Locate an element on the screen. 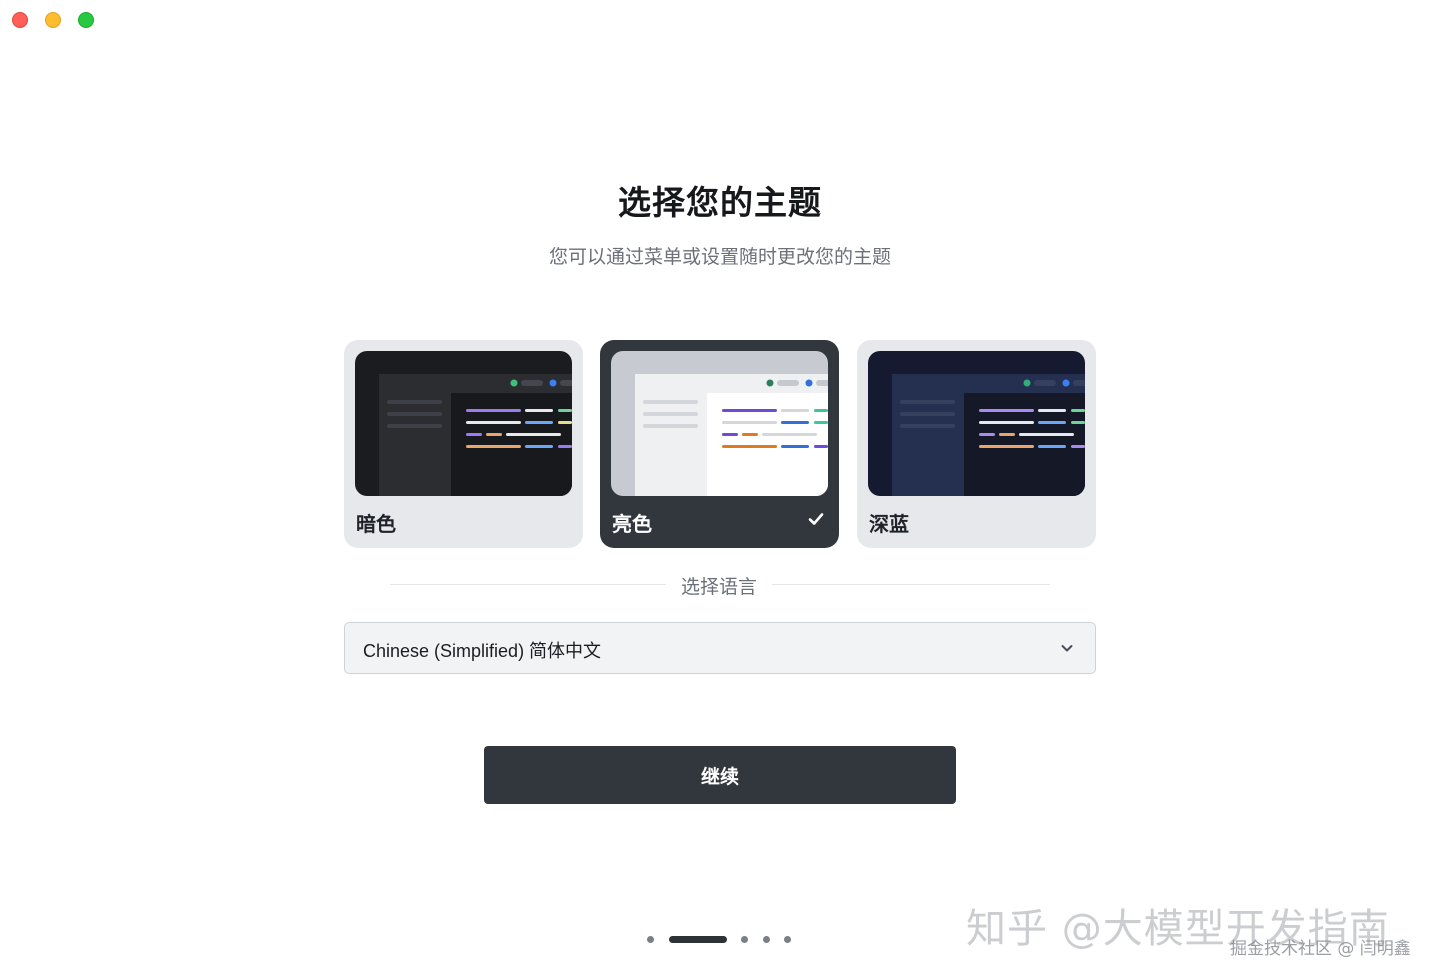 This screenshot has height=979, width=1440. page-title: 选择您的主题 is located at coordinates (720, 202).